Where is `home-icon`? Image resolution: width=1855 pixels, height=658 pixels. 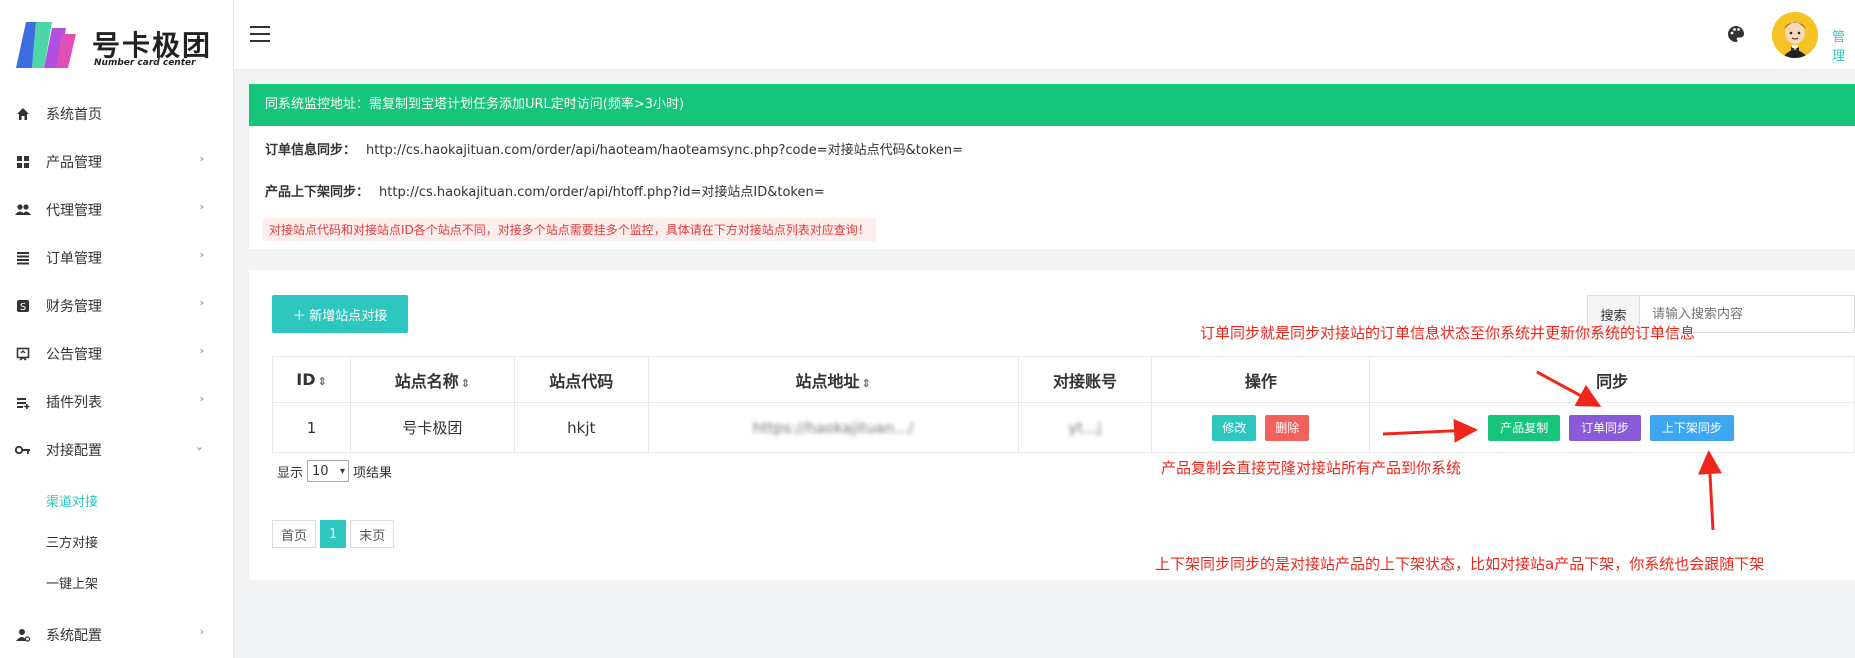 home-icon is located at coordinates (23, 114).